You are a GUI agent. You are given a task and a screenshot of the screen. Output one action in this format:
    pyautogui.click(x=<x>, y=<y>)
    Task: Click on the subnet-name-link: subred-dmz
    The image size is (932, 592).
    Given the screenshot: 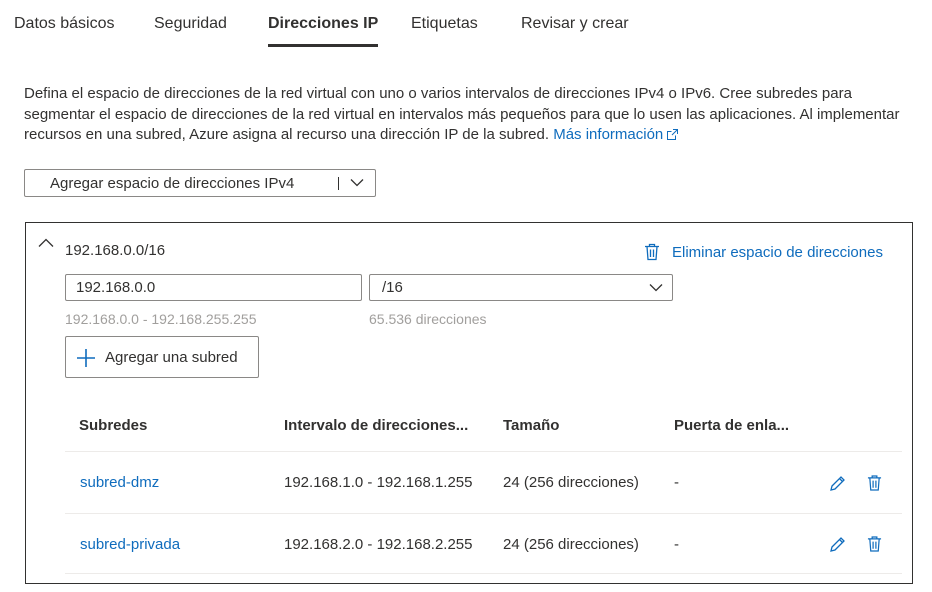 What is the action you would take?
    pyautogui.click(x=119, y=482)
    